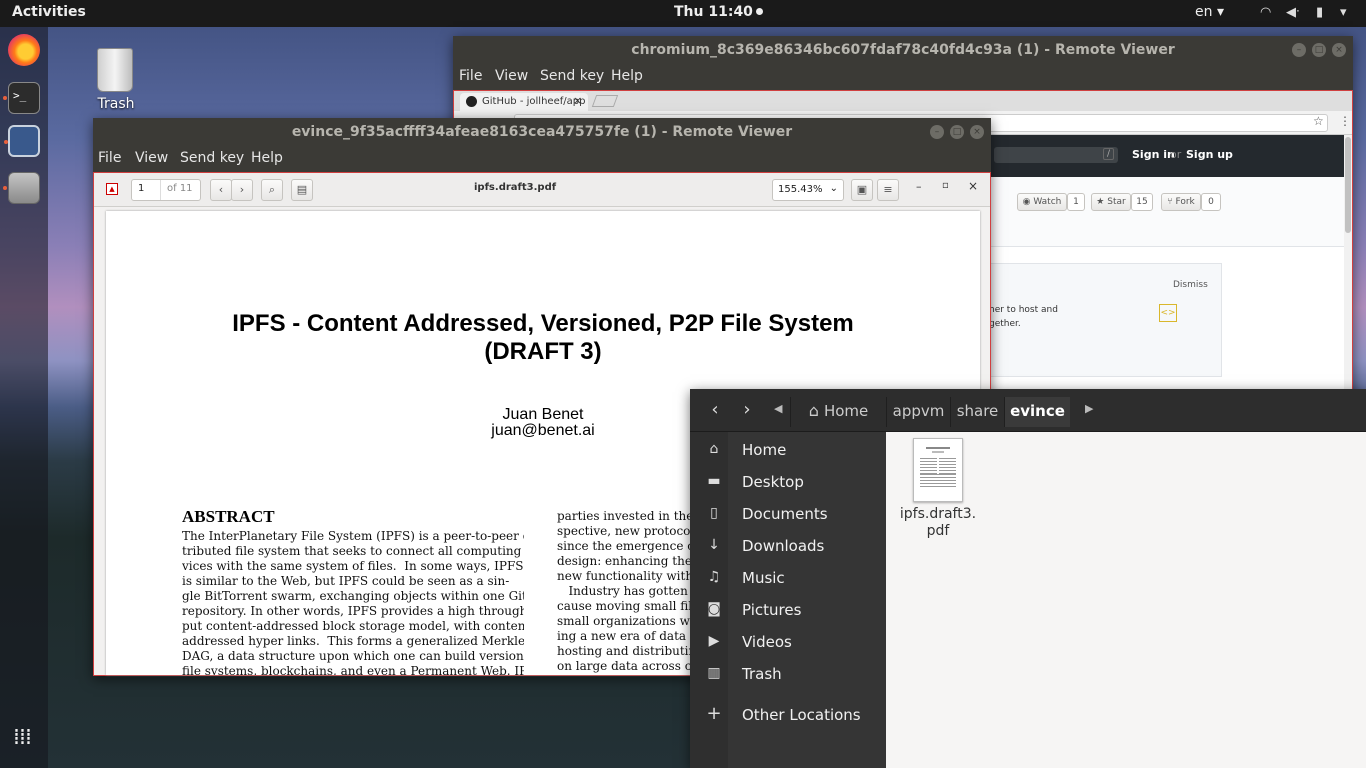  I want to click on sidebar-item-trash: ▥ Trash, so click(788, 675).